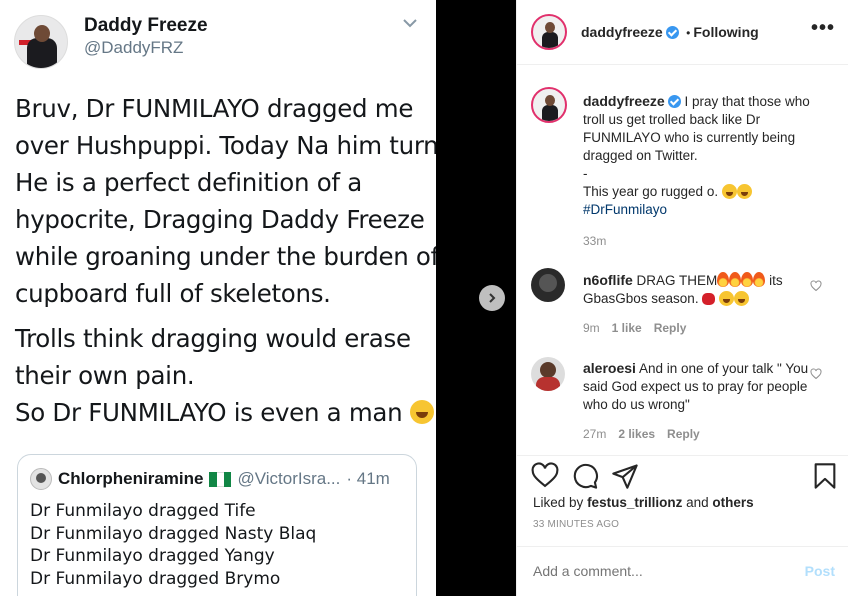  Describe the element at coordinates (585, 476) in the screenshot. I see `comment-icon` at that location.